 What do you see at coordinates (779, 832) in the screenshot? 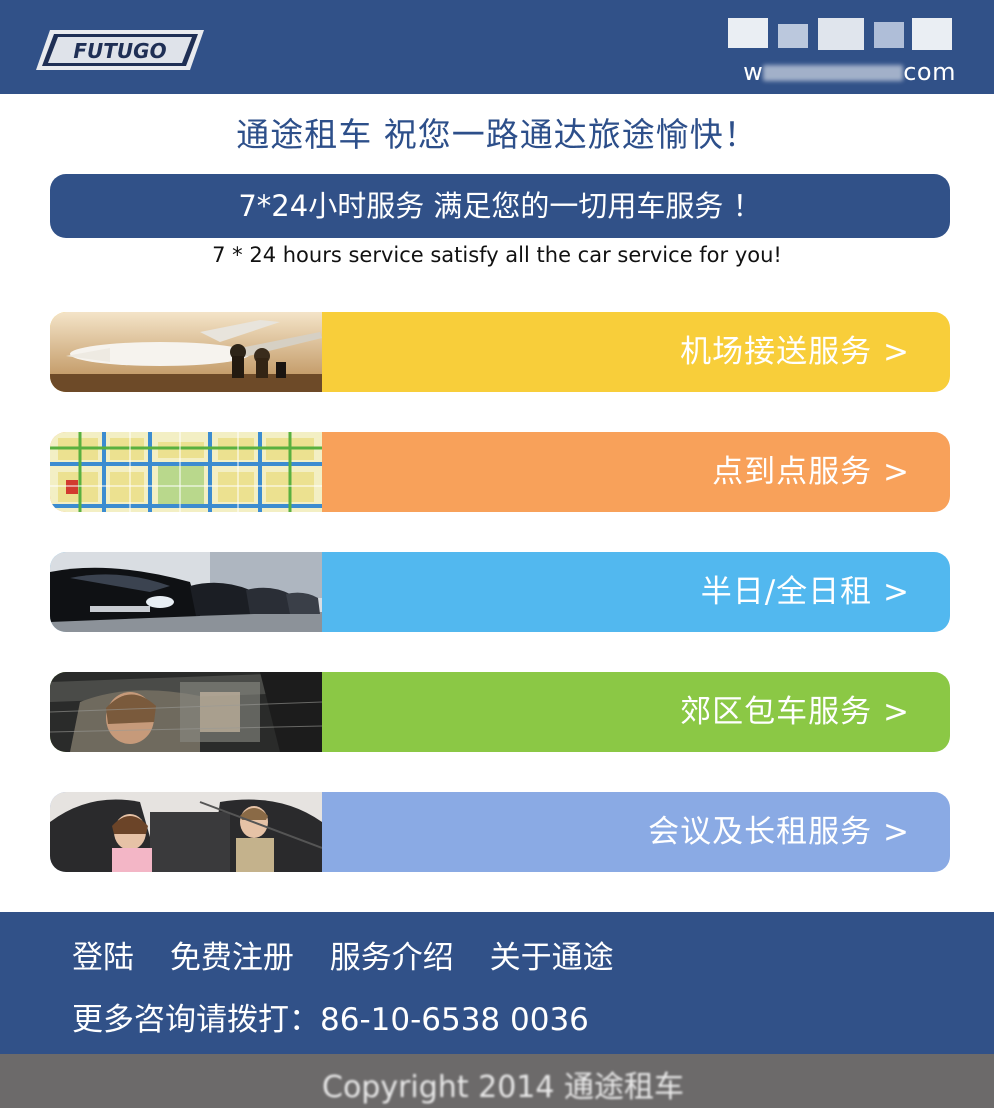
I see `conference-long-term-label: 会议及长租服务 >` at bounding box center [779, 832].